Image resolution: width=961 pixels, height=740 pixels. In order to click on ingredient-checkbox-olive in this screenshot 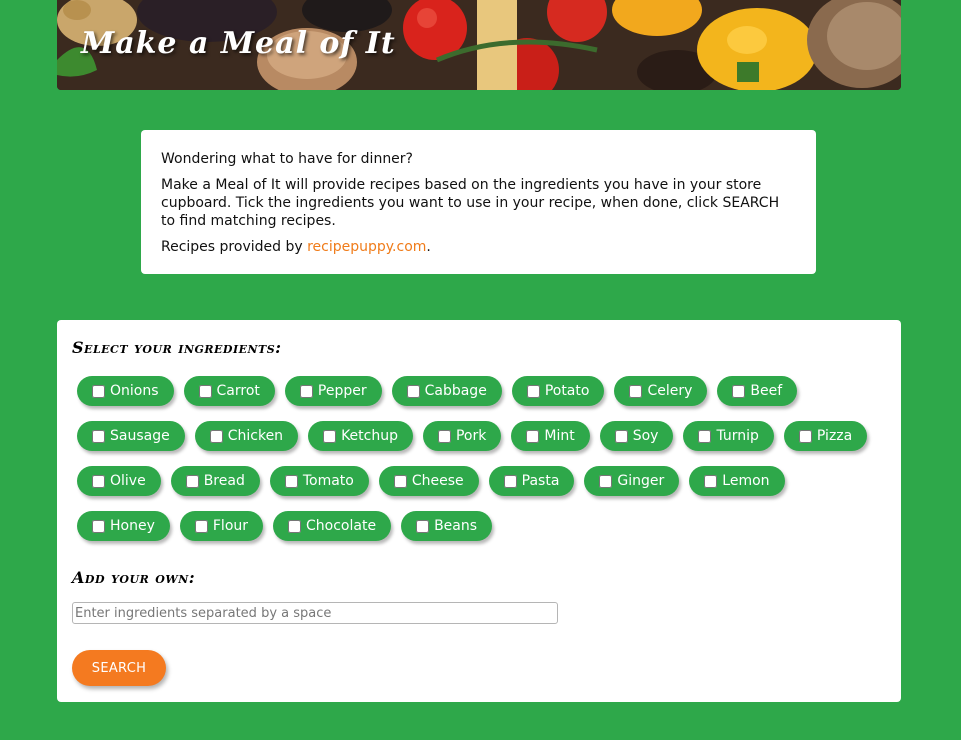, I will do `click(98, 481)`.